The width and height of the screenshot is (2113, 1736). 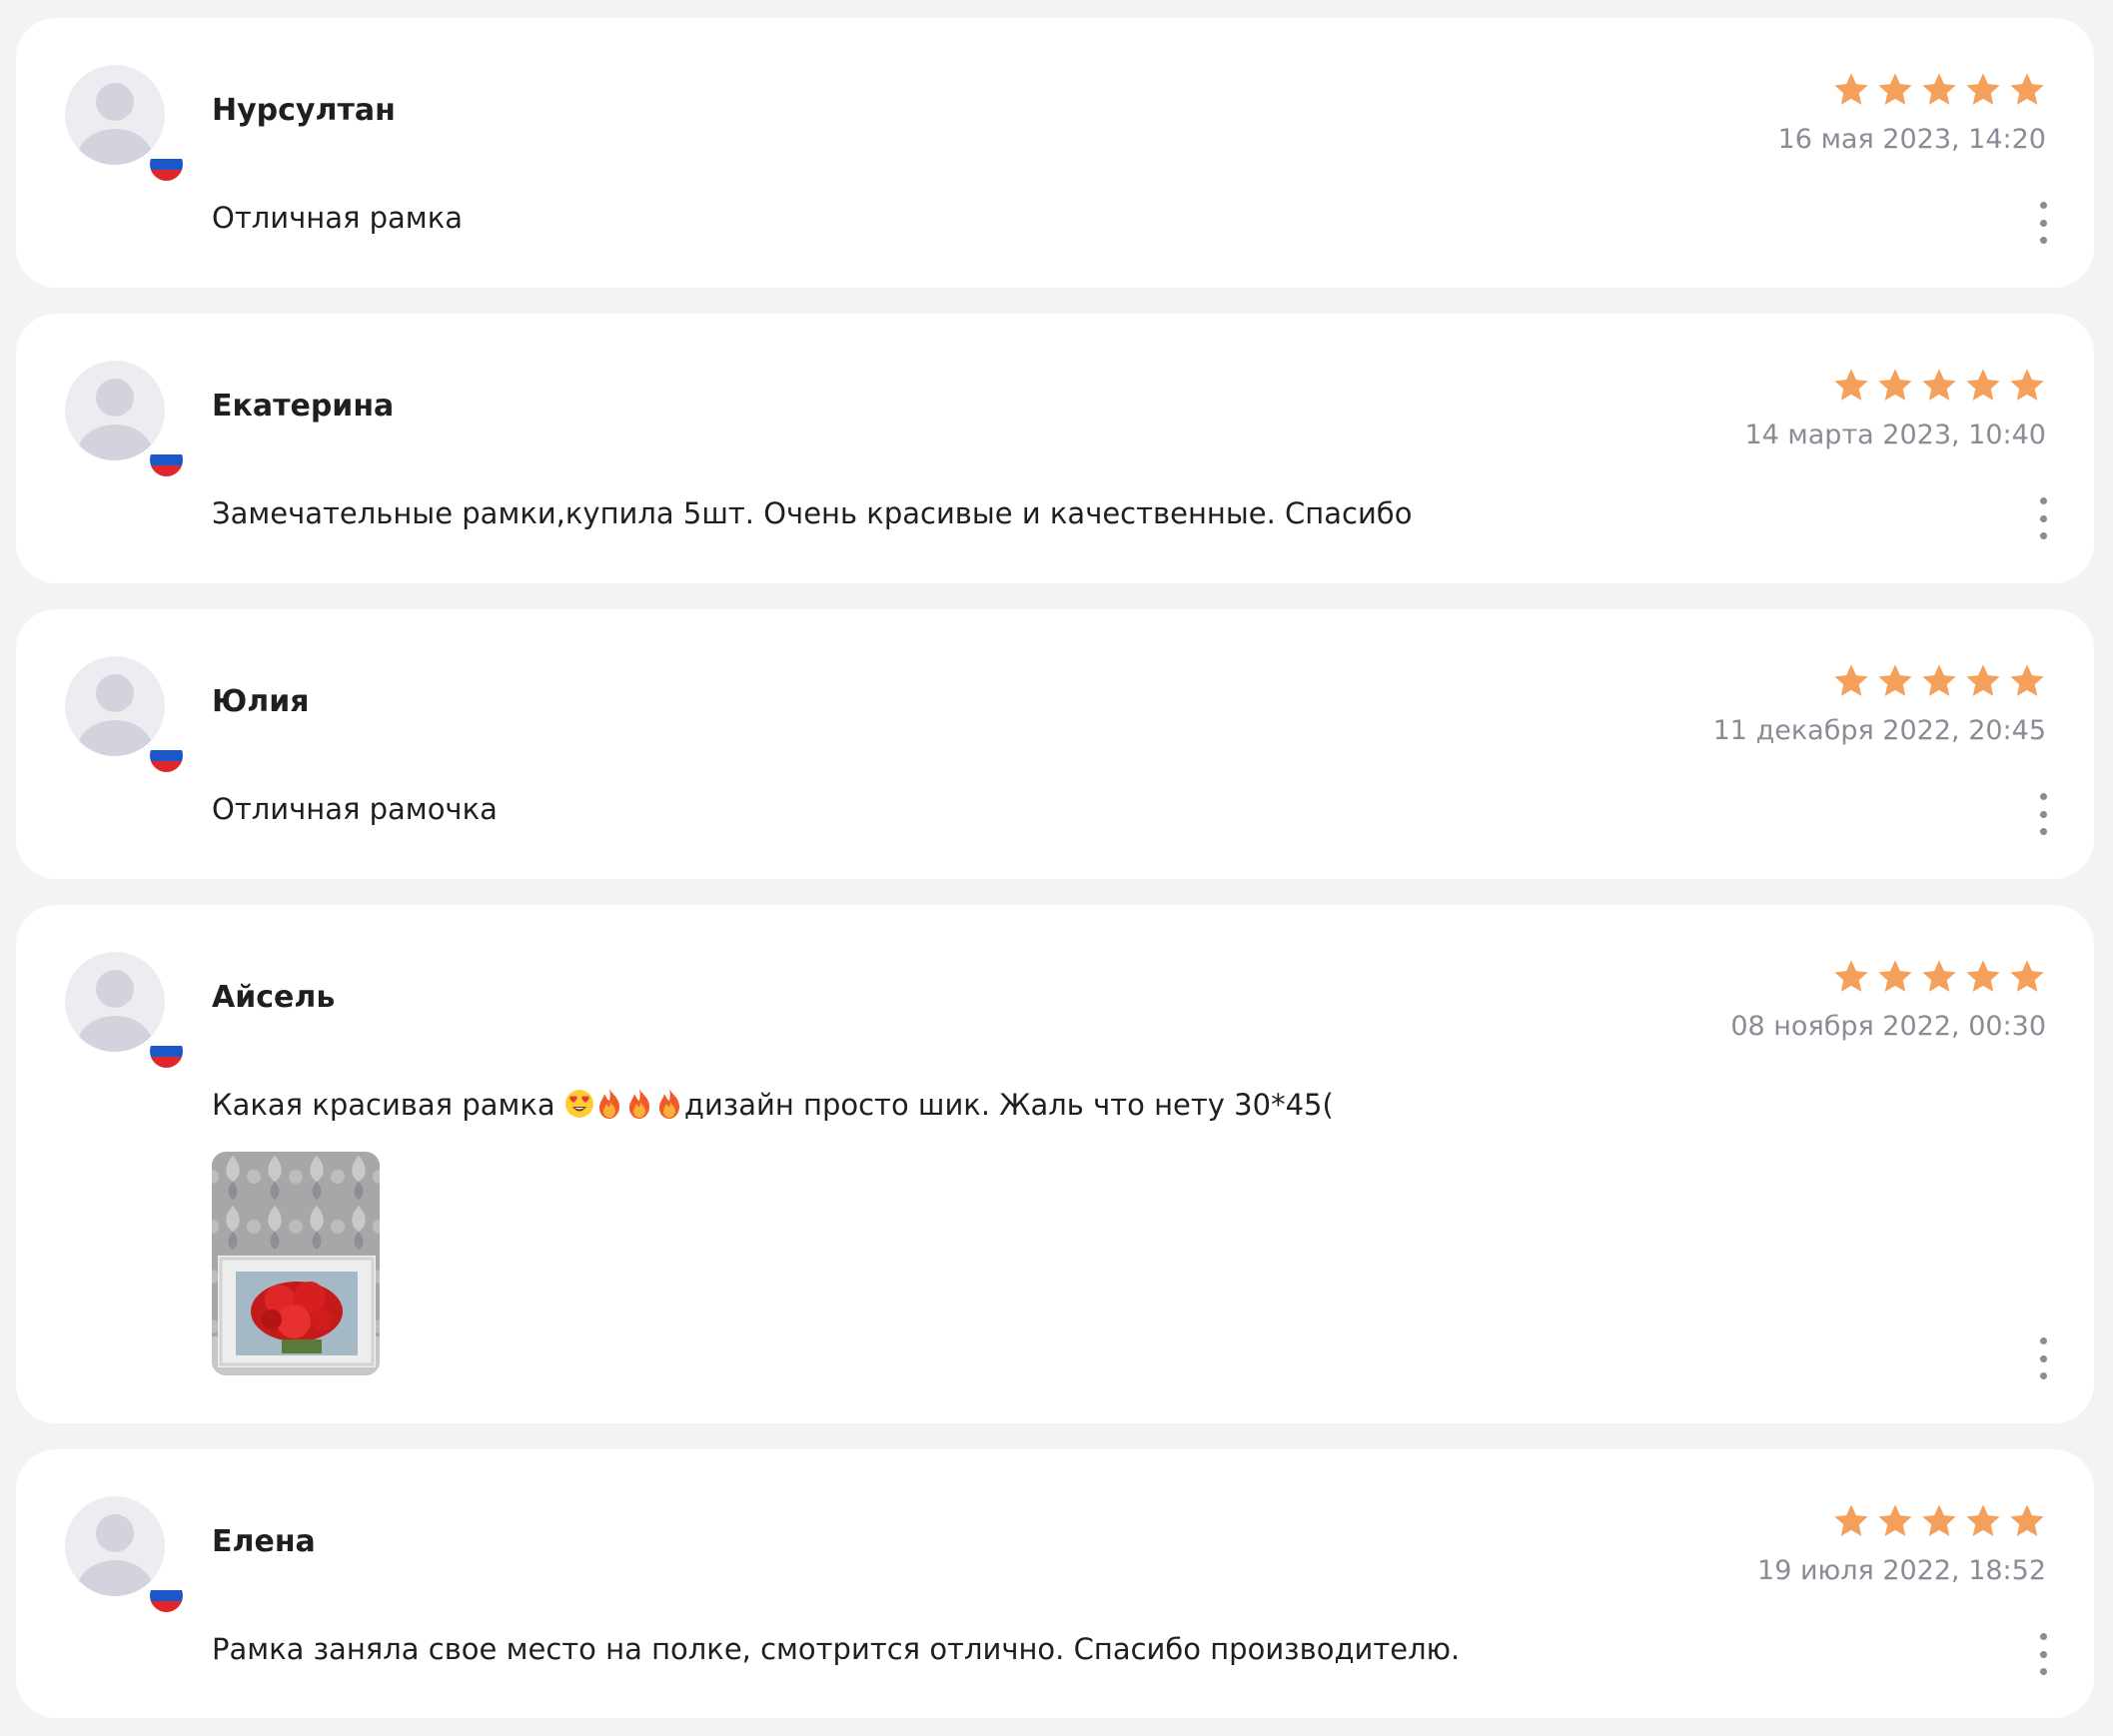 I want to click on review-author: Нурсултан, so click(x=304, y=110).